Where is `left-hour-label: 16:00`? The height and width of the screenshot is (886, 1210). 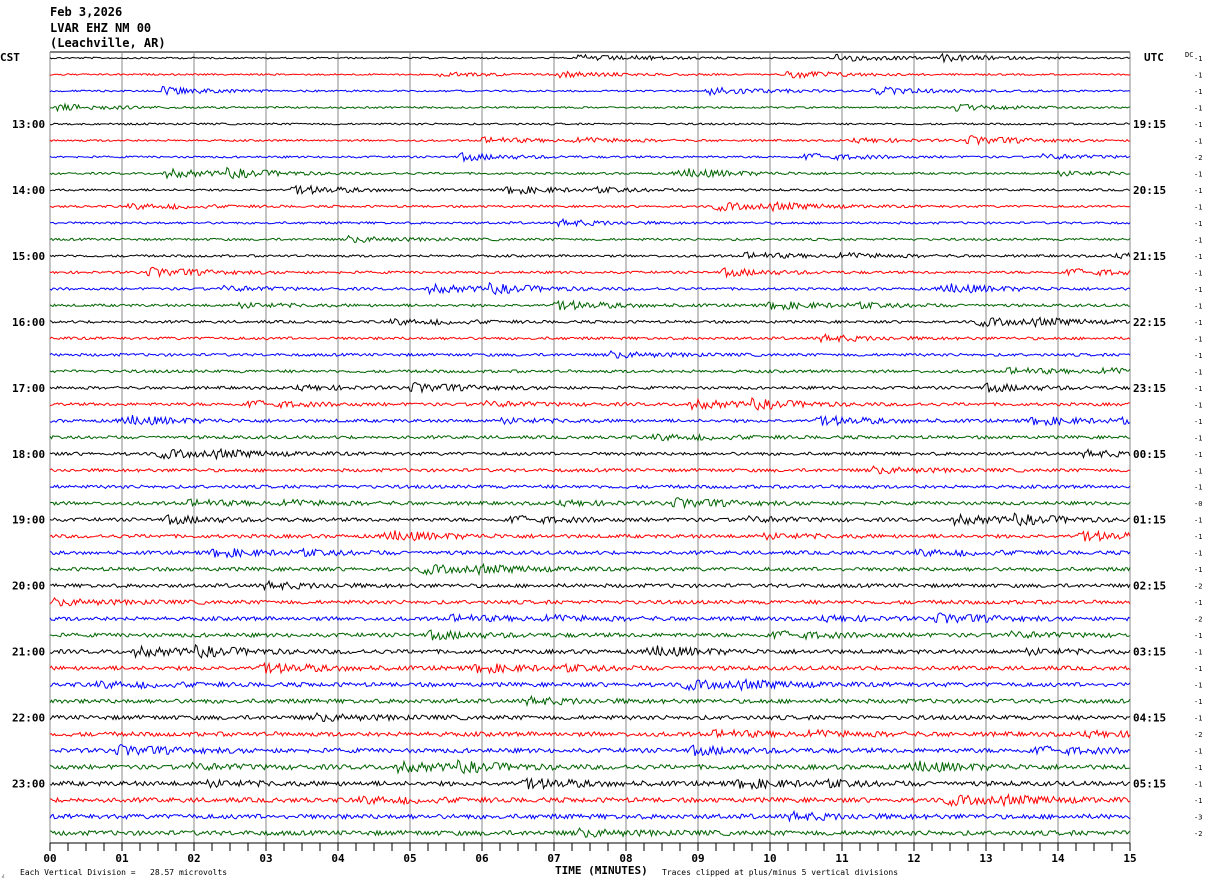 left-hour-label: 16:00 is located at coordinates (28, 322).